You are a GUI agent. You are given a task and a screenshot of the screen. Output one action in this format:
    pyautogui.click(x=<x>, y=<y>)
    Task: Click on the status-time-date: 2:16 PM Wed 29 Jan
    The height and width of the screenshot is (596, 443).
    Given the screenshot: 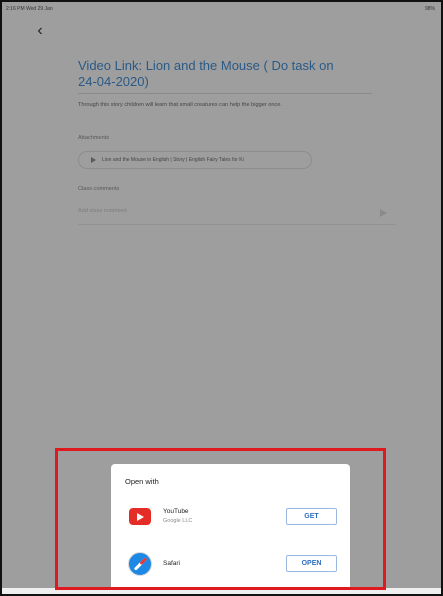 What is the action you would take?
    pyautogui.click(x=29, y=9)
    